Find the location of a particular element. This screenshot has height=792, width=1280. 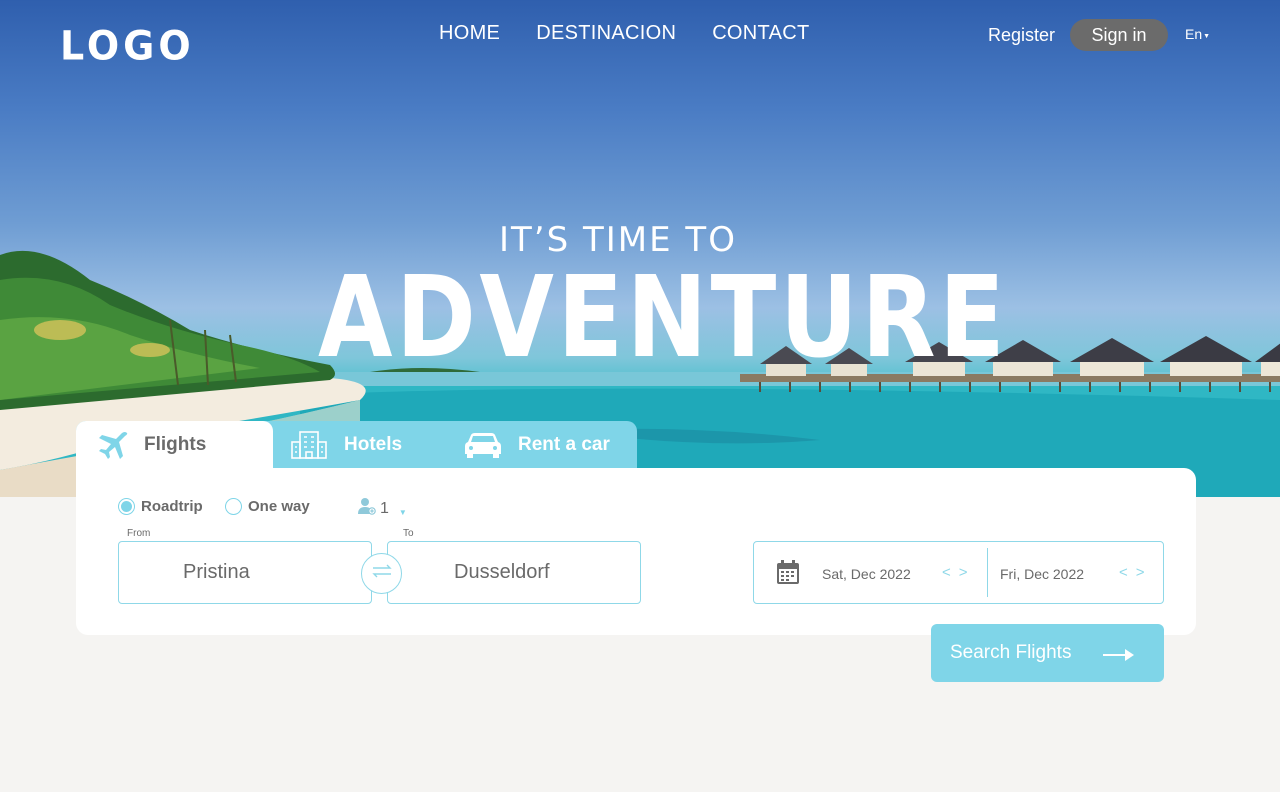

radio-checked-icon is located at coordinates (126, 506).